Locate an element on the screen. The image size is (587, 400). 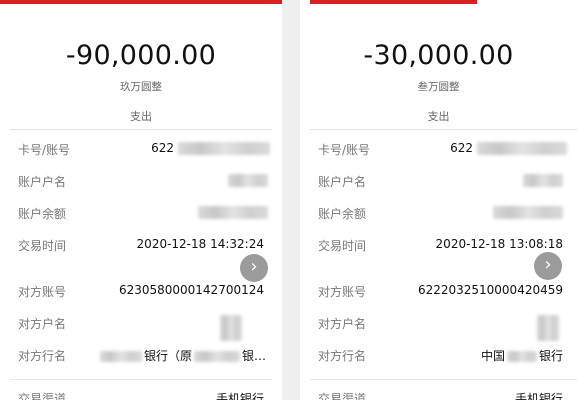
amount-in-words: 叁万圆整 is located at coordinates (438, 87).